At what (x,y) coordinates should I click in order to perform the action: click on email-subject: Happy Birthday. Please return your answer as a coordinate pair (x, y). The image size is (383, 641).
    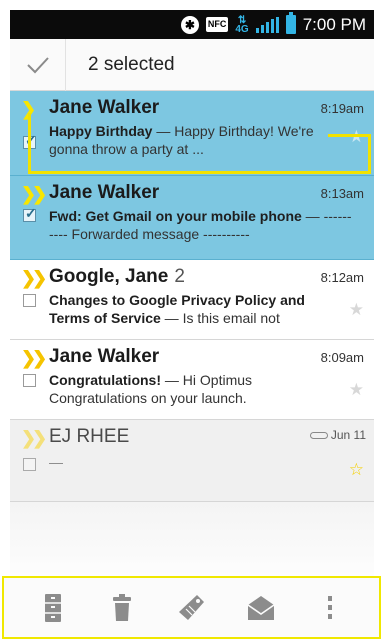
    Looking at the image, I should click on (101, 131).